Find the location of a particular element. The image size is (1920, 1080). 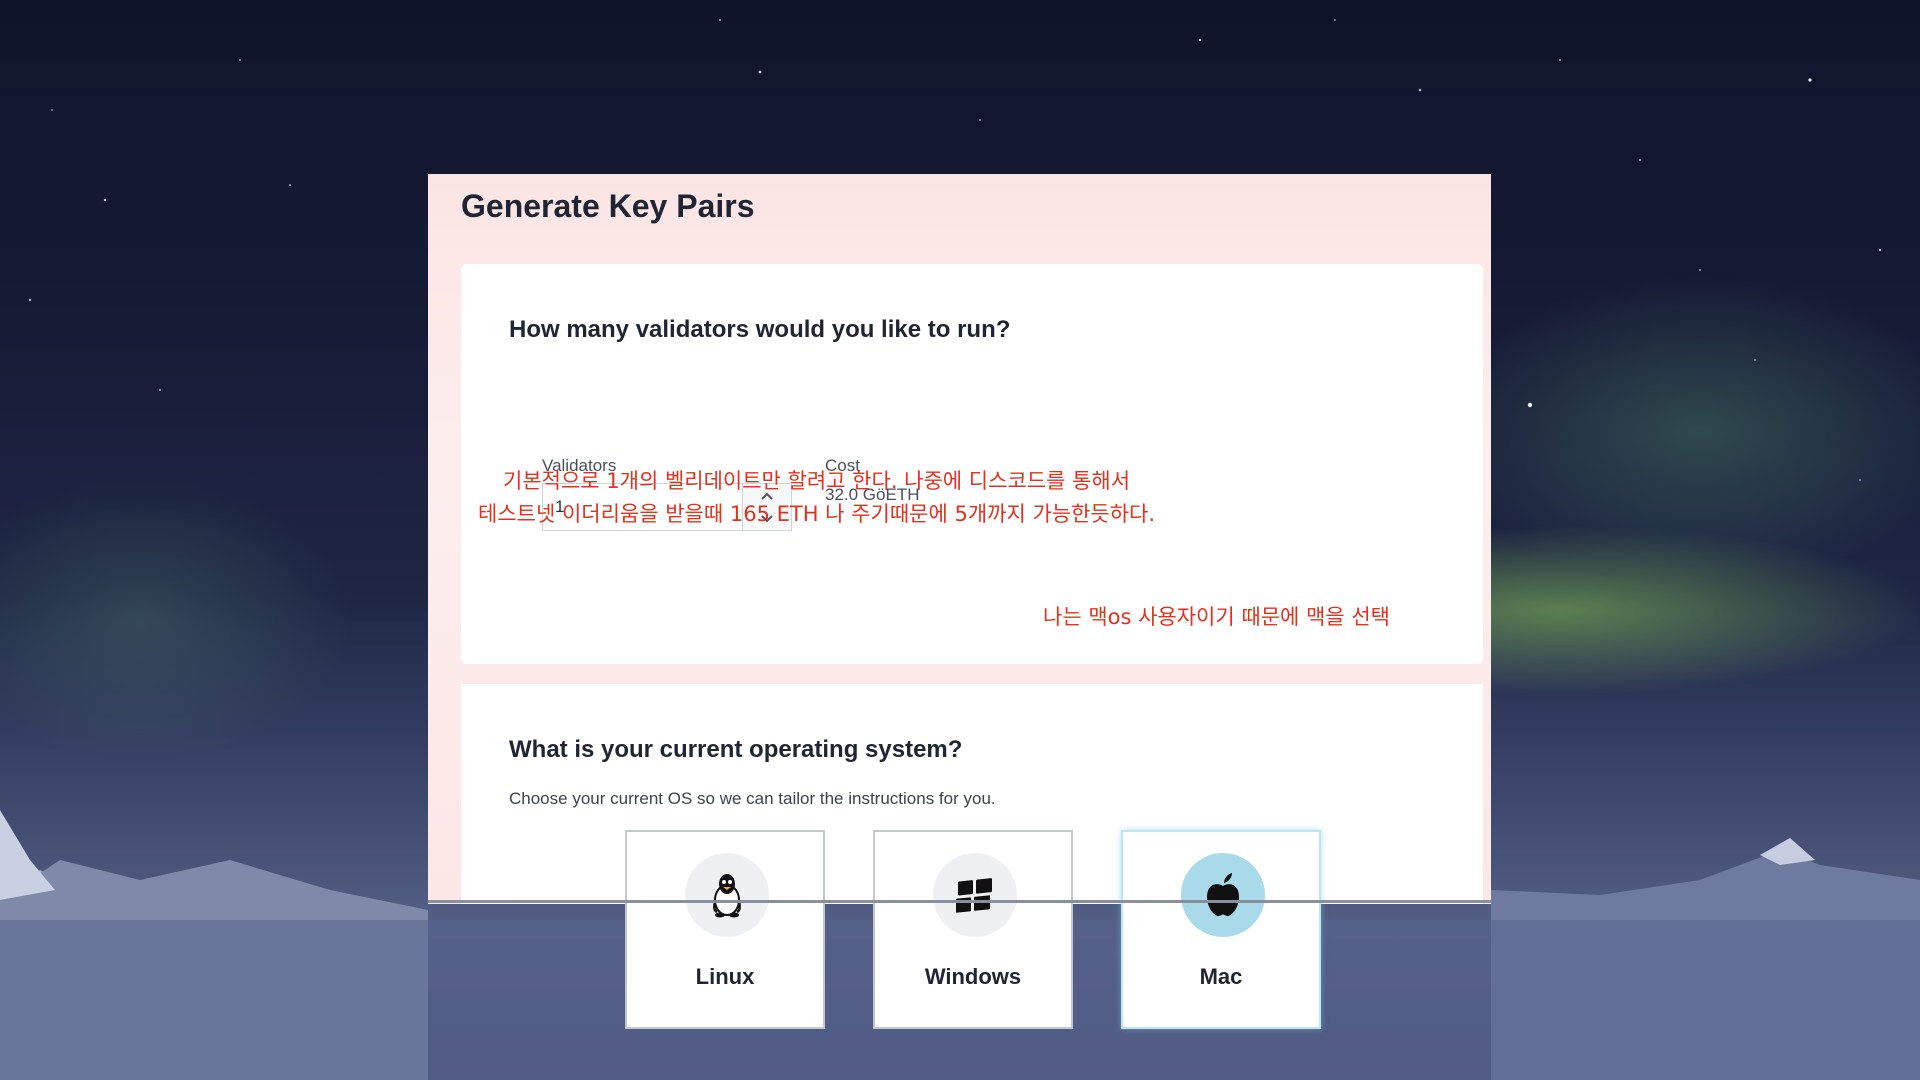

annotation-os-note: 나는 맥os 사용자이기 때문에 맥을 선택 is located at coordinates (1216, 617).